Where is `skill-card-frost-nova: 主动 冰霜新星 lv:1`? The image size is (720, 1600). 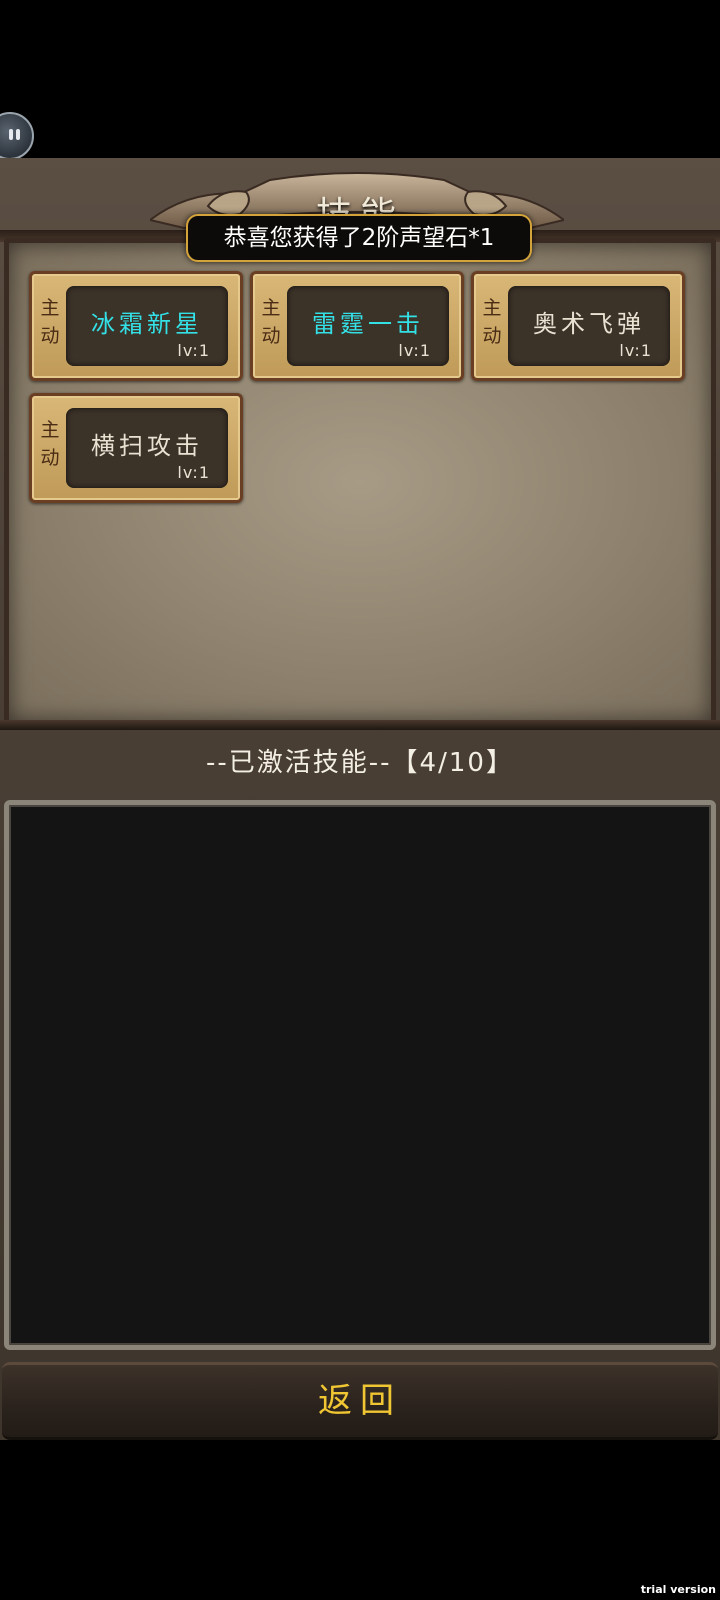 skill-card-frost-nova: 主动 冰霜新星 lv:1 is located at coordinates (136, 326).